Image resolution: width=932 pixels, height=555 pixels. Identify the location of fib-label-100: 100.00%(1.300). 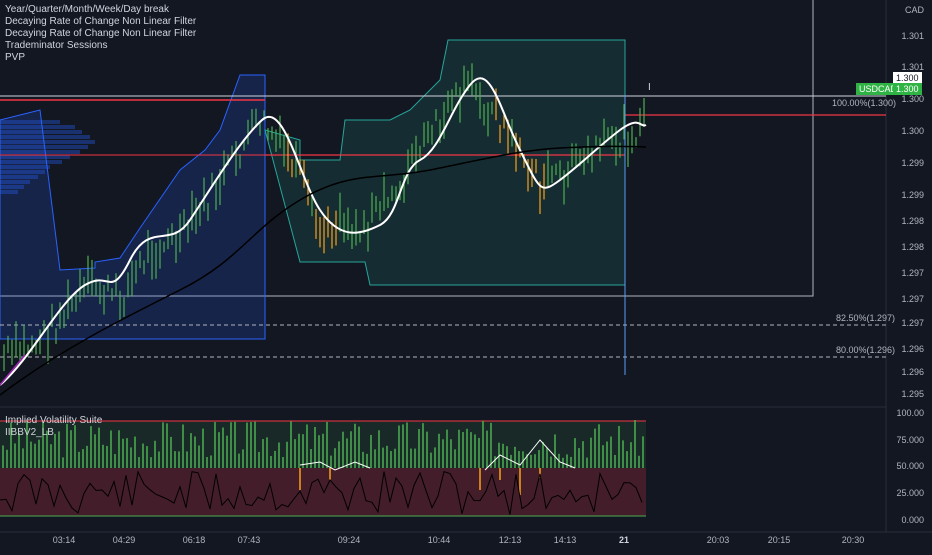
(864, 103).